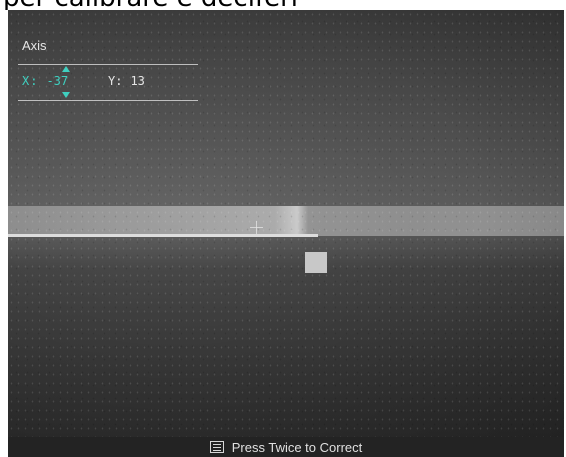 The height and width of the screenshot is (457, 566). I want to click on axis-panel-divider-bottom, so click(108, 100).